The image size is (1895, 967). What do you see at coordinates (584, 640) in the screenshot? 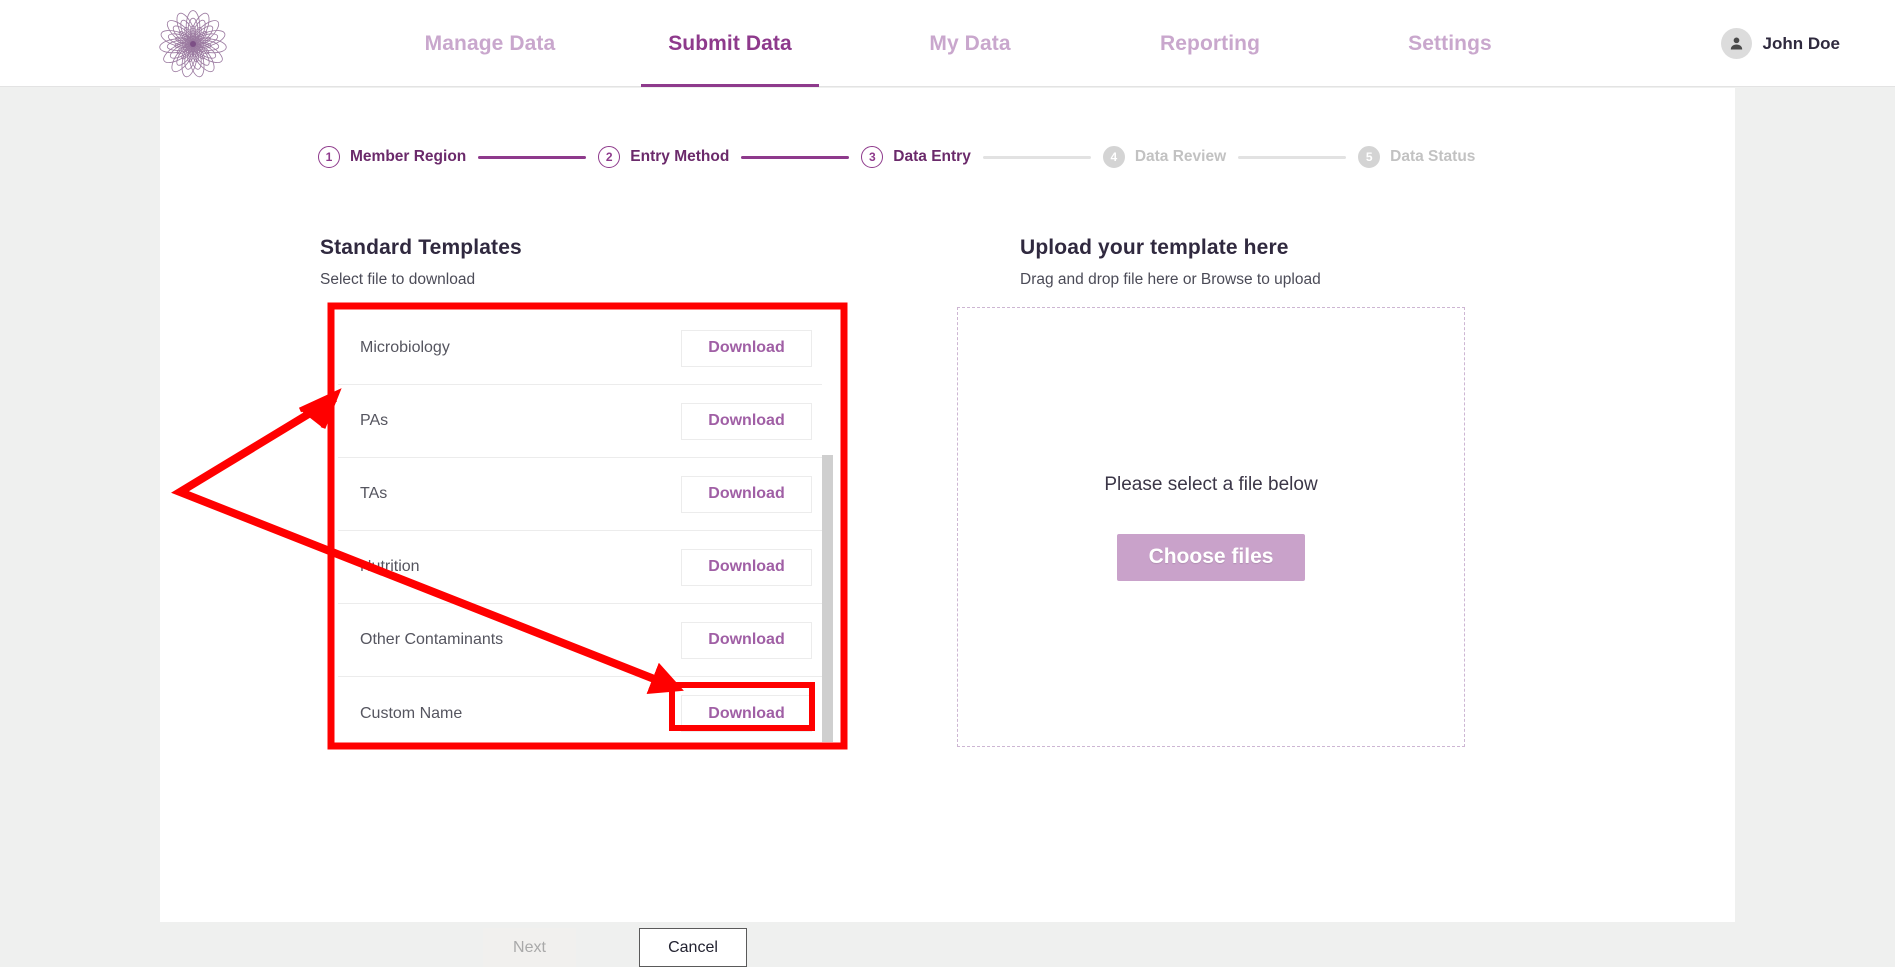
I see `template-row: Other Contaminants Download` at bounding box center [584, 640].